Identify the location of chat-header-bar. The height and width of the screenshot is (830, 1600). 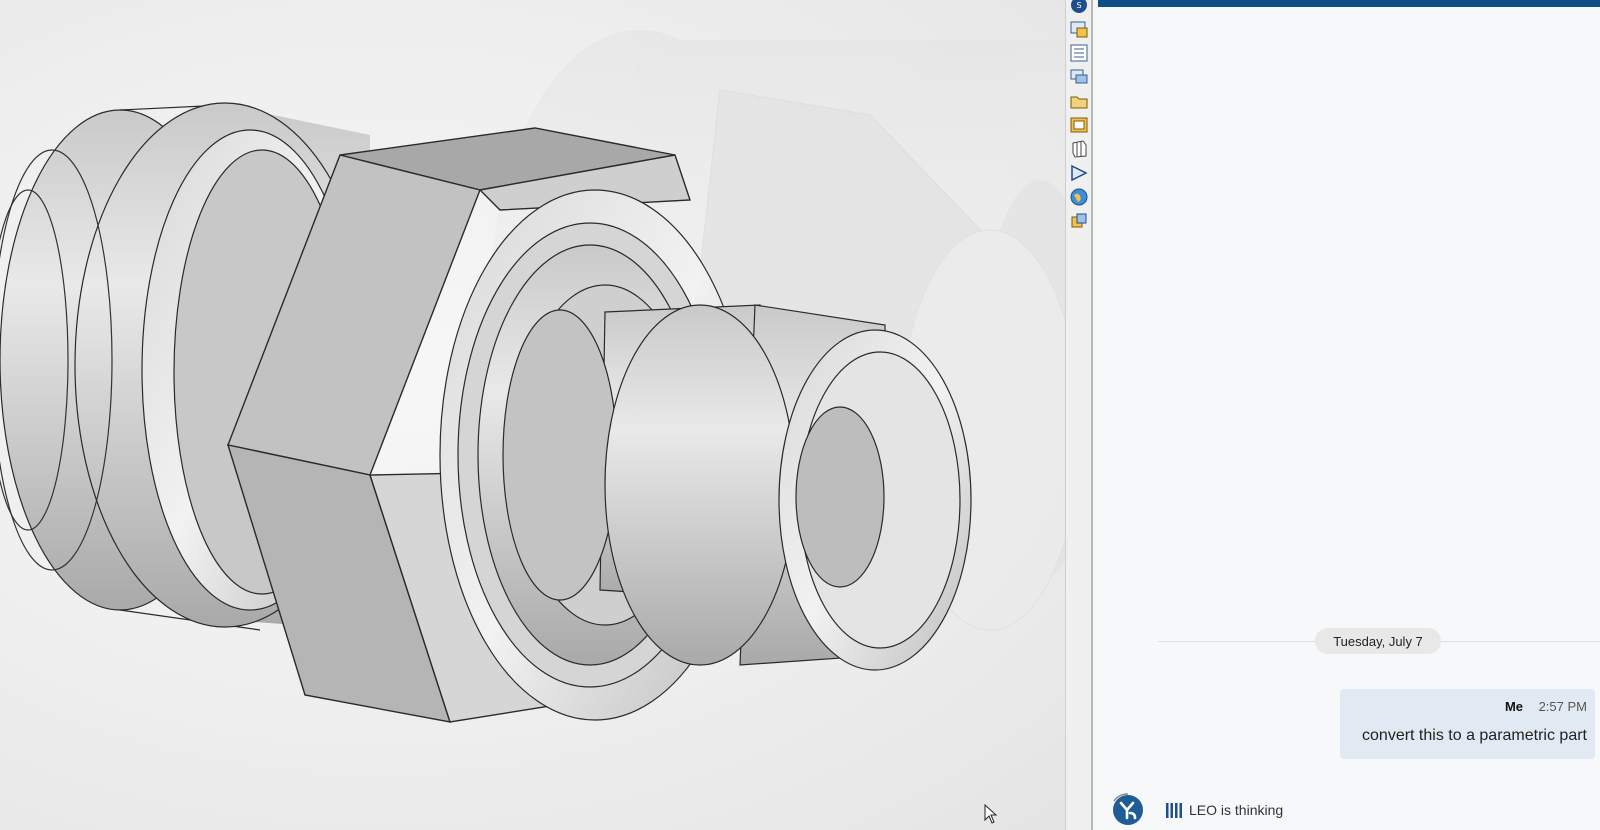
(1349, 3).